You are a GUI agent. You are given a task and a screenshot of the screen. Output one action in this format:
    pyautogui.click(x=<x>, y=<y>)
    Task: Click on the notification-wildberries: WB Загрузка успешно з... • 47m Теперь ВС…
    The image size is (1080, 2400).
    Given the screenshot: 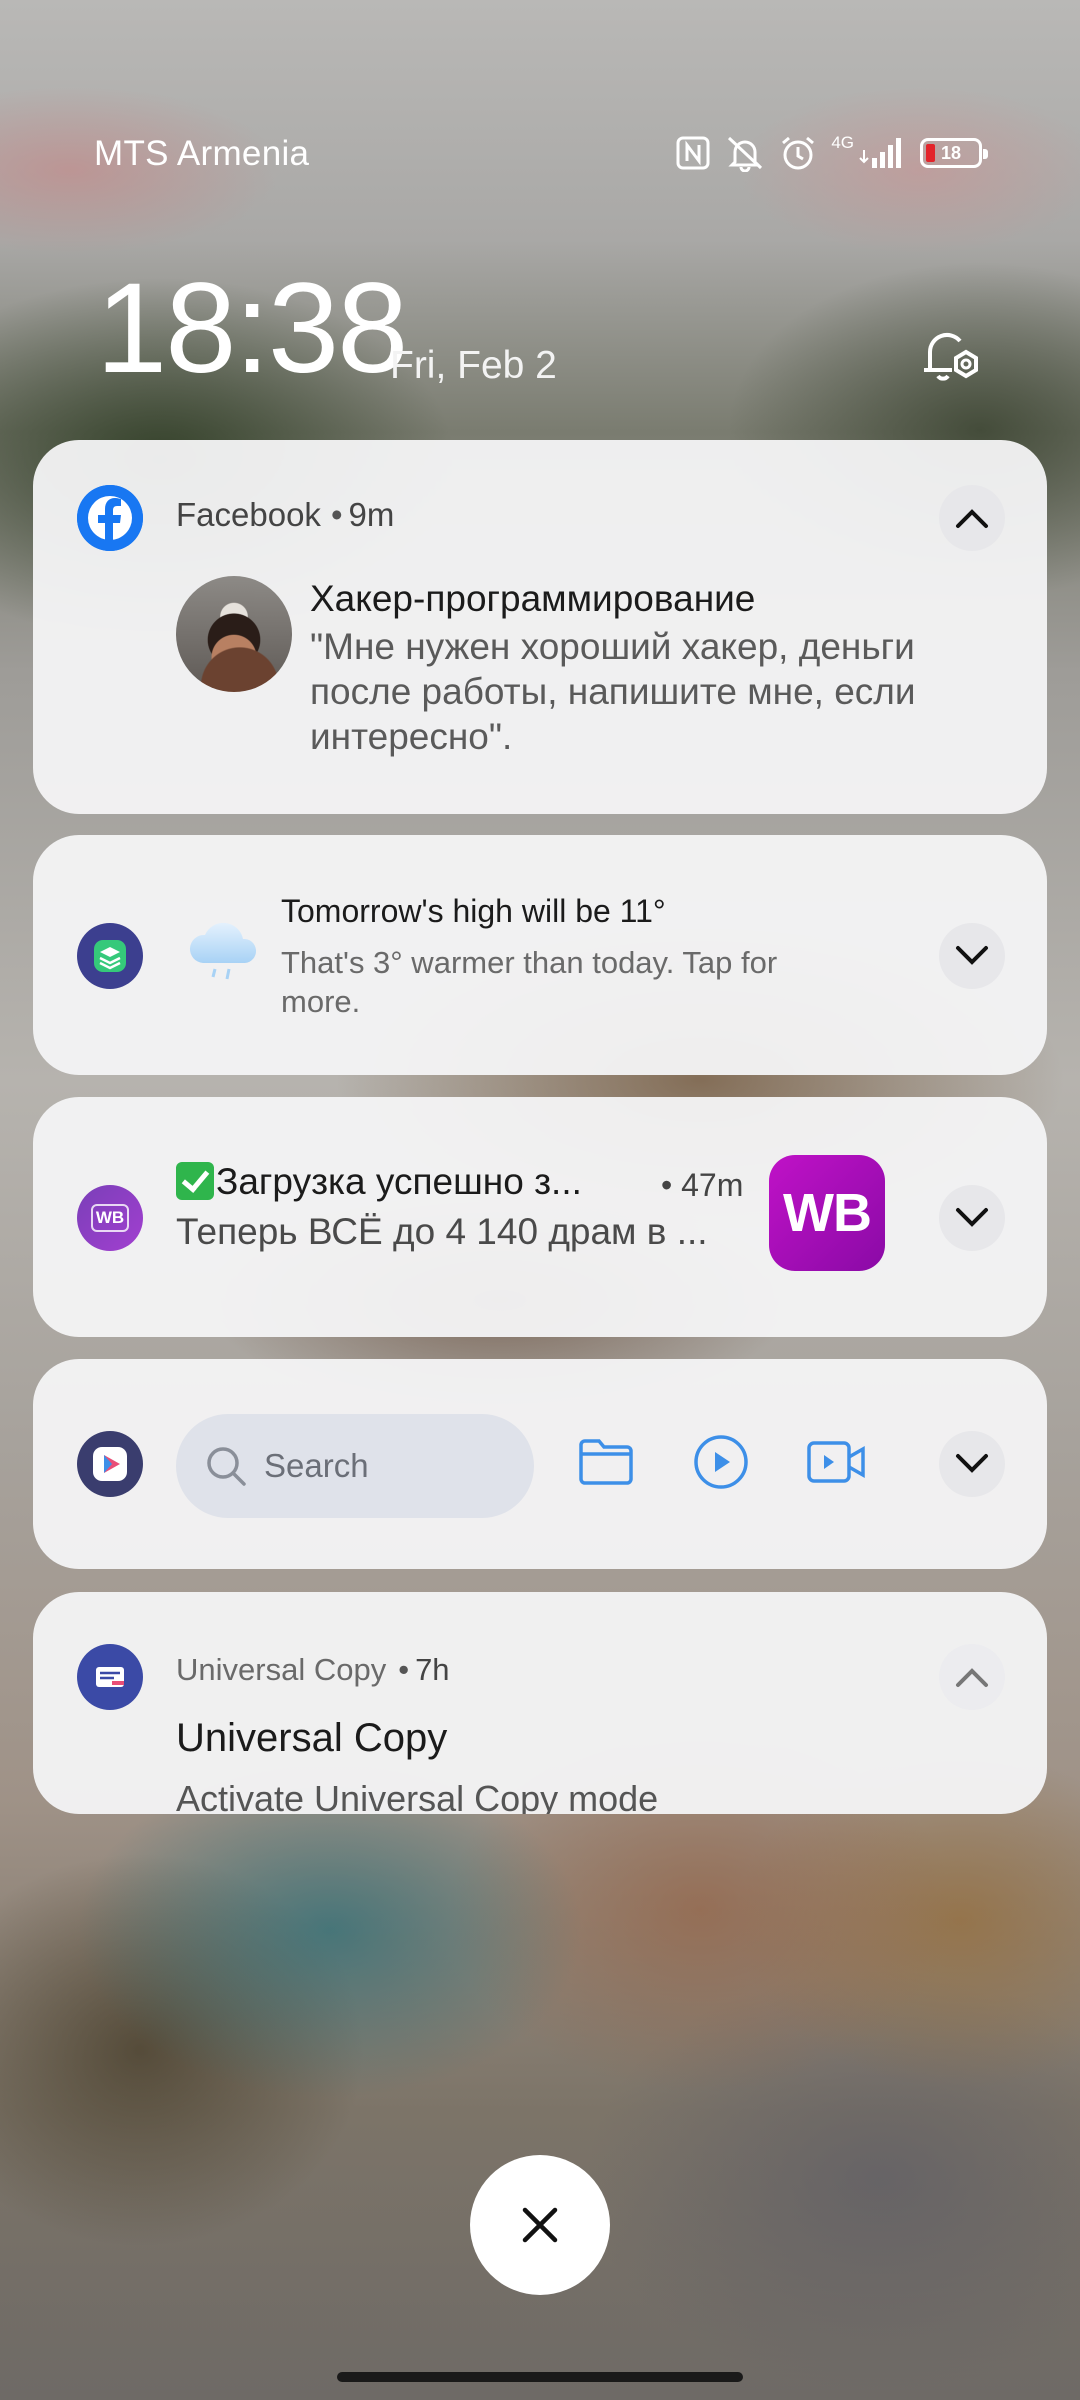 What is the action you would take?
    pyautogui.click(x=540, y=1217)
    